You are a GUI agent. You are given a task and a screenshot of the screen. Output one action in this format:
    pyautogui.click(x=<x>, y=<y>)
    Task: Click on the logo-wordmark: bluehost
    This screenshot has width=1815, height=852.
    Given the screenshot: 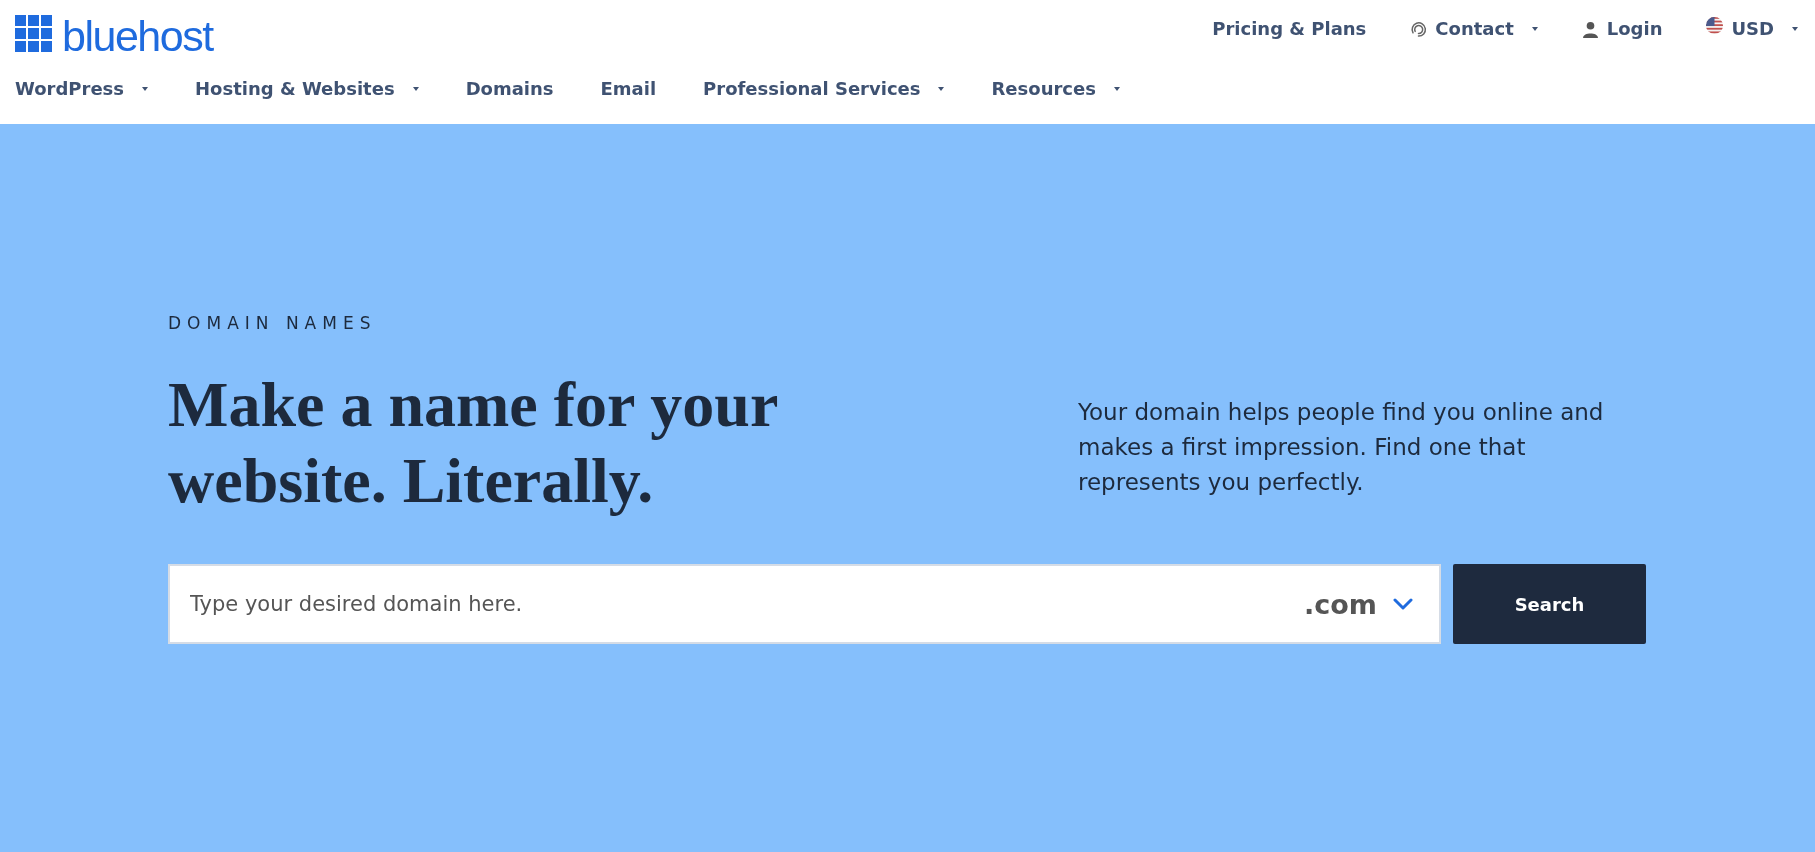 What is the action you would take?
    pyautogui.click(x=137, y=36)
    